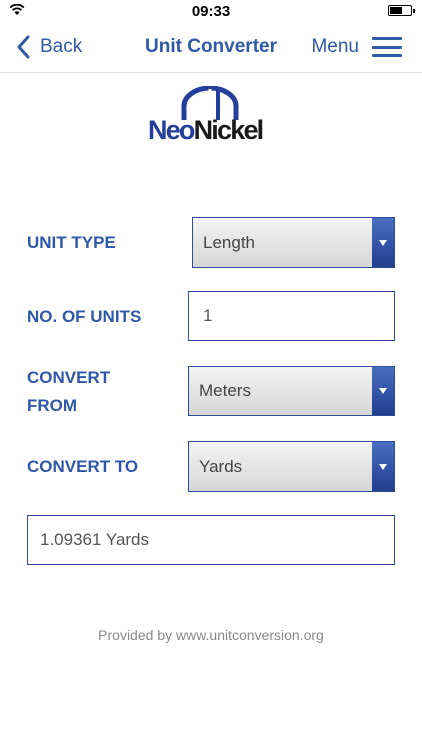 The width and height of the screenshot is (422, 750). What do you see at coordinates (69, 377) in the screenshot?
I see `convert-from-label-line1: CONVERT` at bounding box center [69, 377].